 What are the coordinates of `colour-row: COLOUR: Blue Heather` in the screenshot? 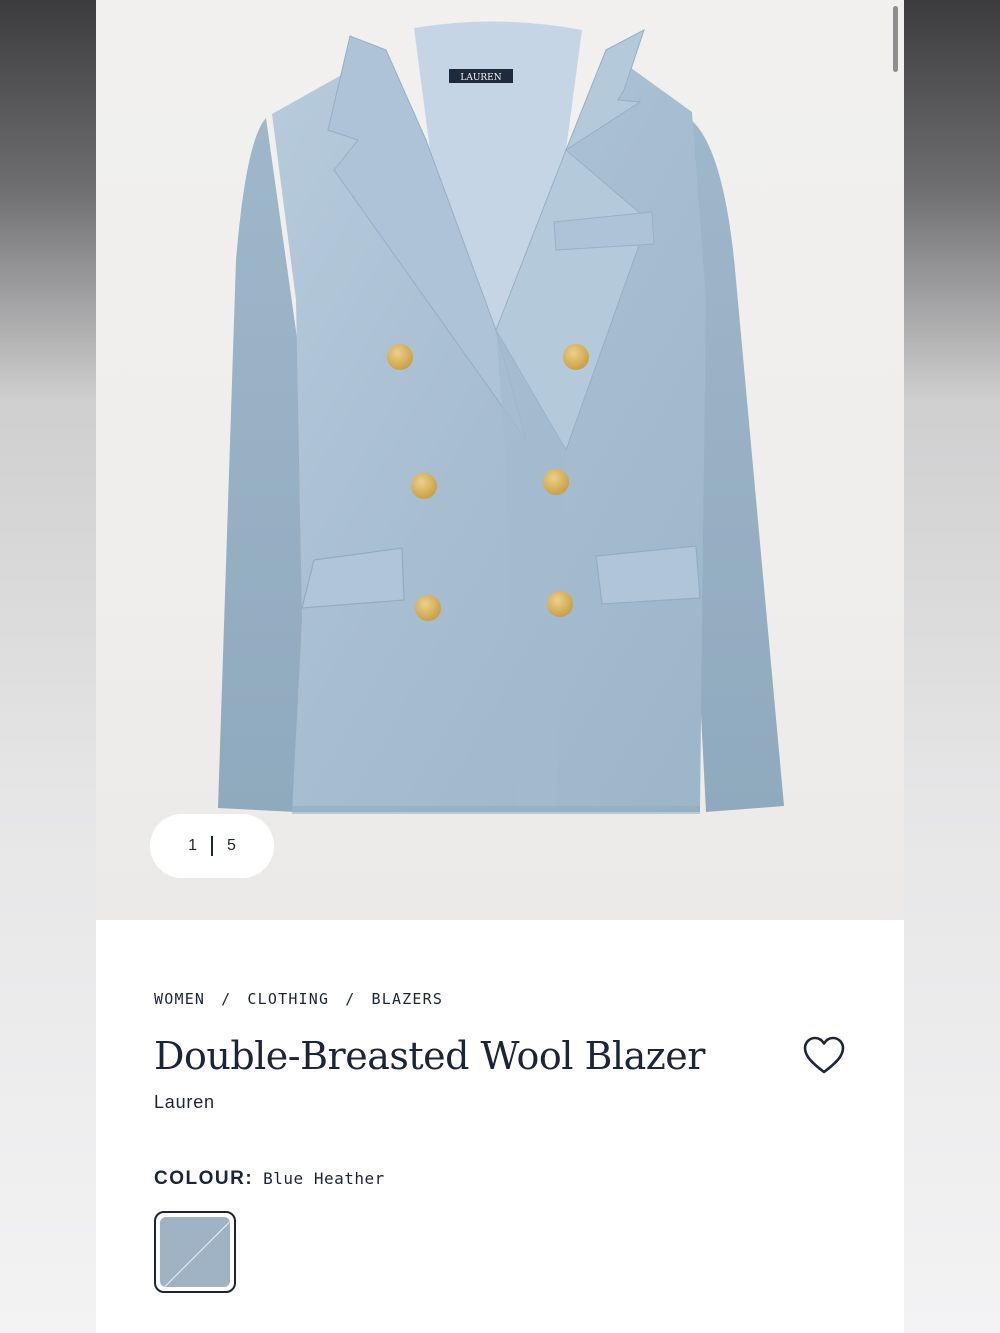 It's located at (269, 1179).